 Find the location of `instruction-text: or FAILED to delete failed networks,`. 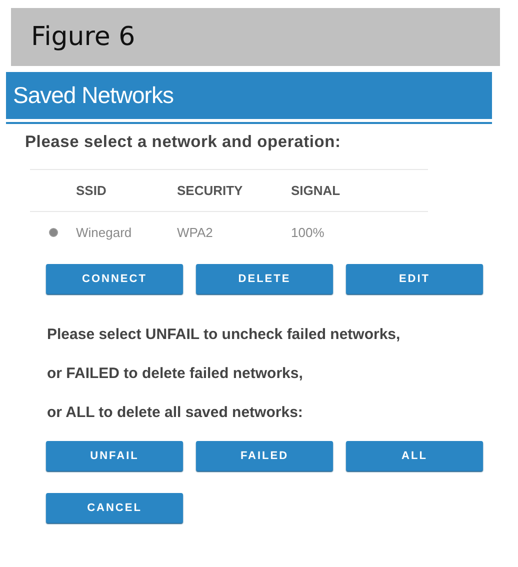

instruction-text: or FAILED to delete failed networks, is located at coordinates (175, 374).